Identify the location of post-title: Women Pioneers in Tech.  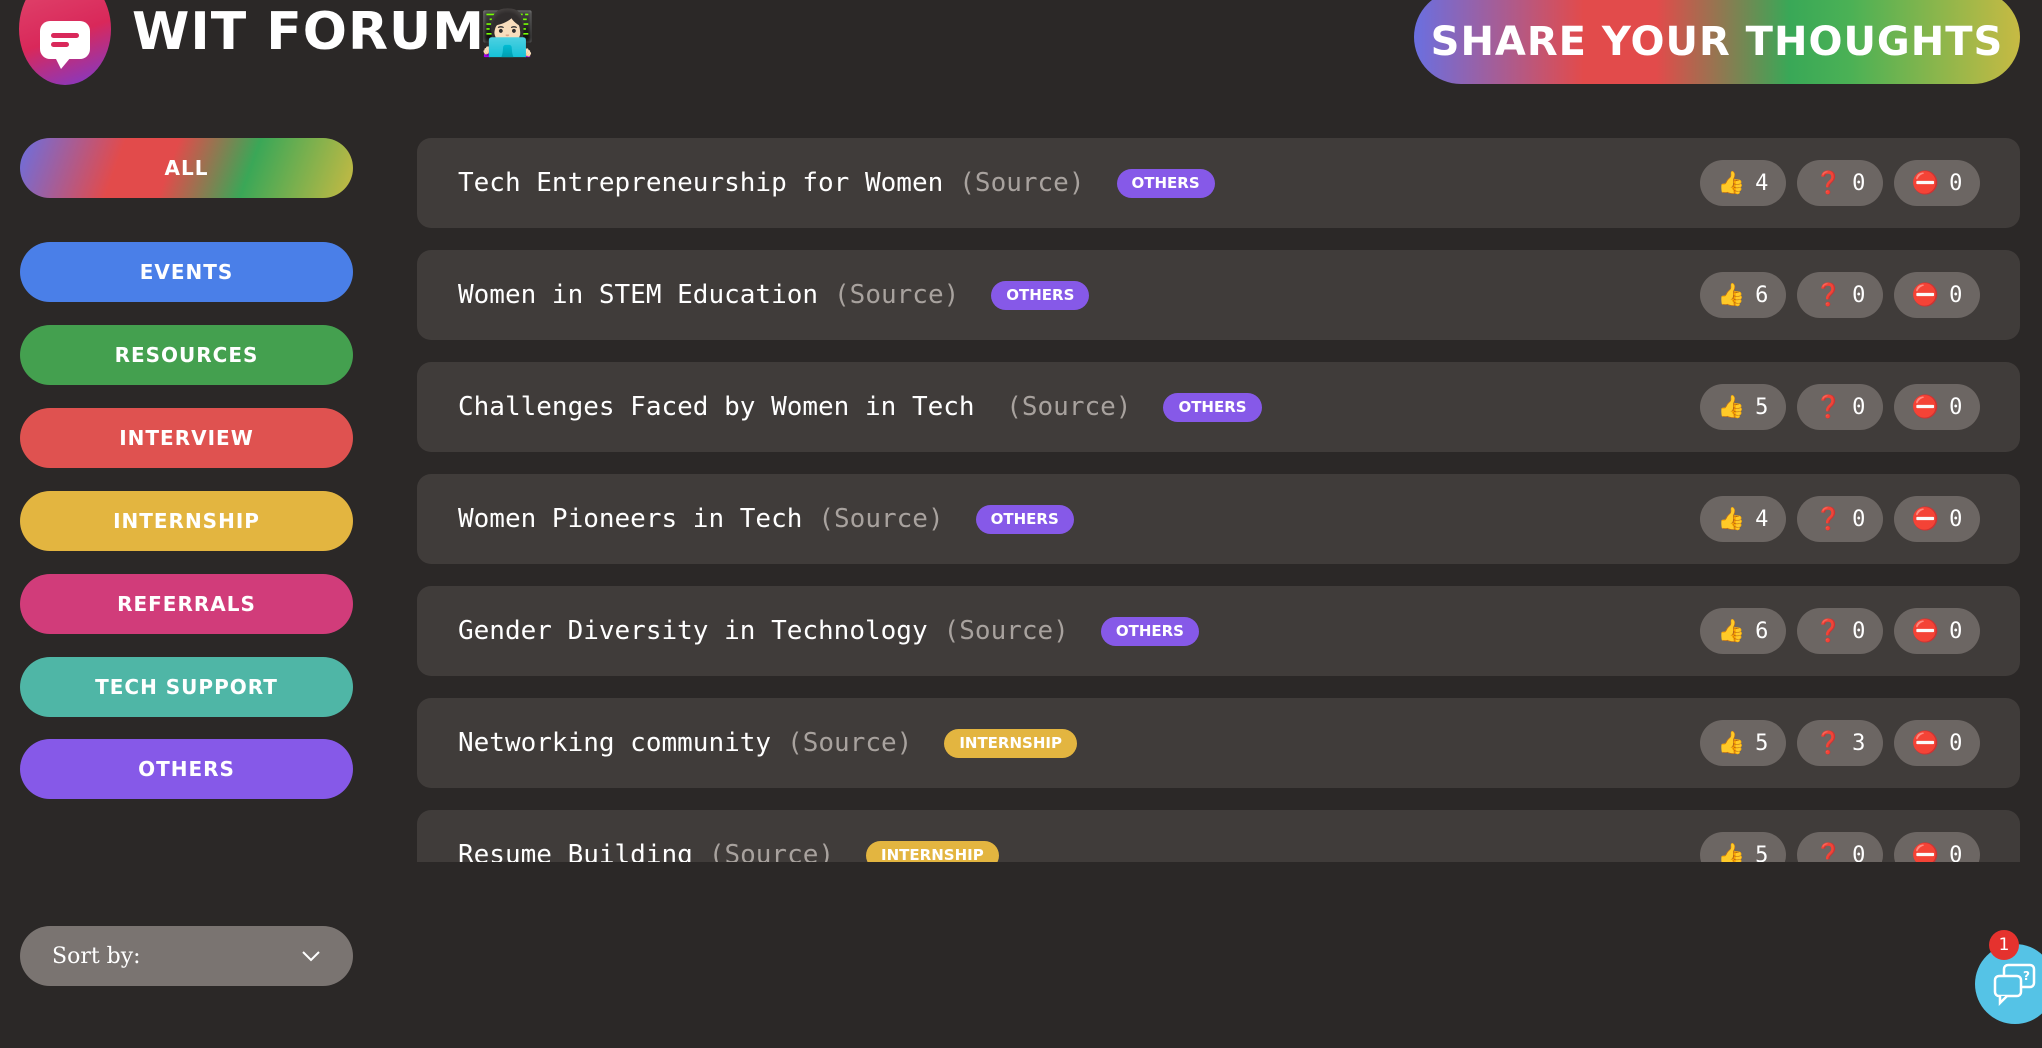
(630, 519).